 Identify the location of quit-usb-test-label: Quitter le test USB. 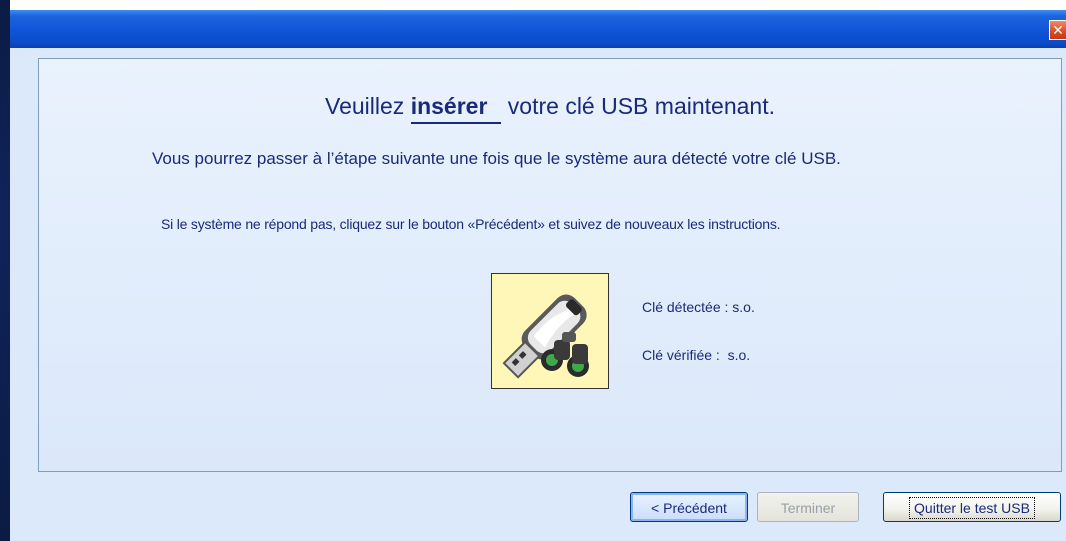
(972, 508).